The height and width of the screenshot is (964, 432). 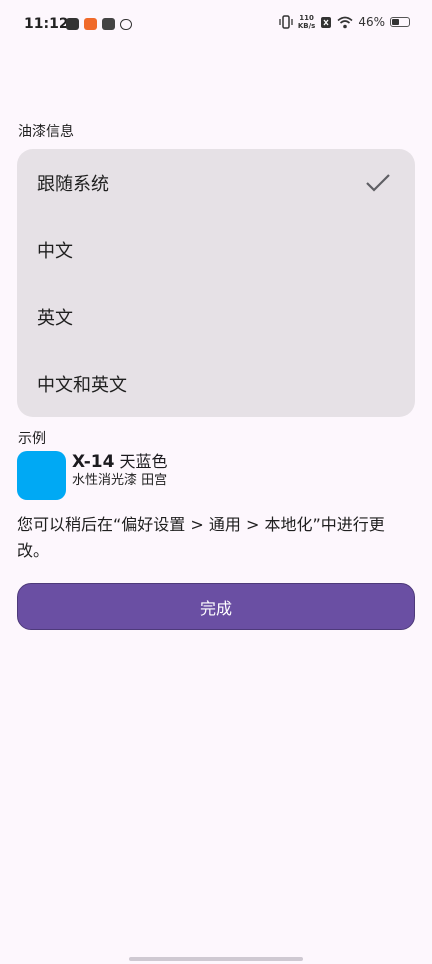 What do you see at coordinates (400, 22) in the screenshot?
I see `battery-icon` at bounding box center [400, 22].